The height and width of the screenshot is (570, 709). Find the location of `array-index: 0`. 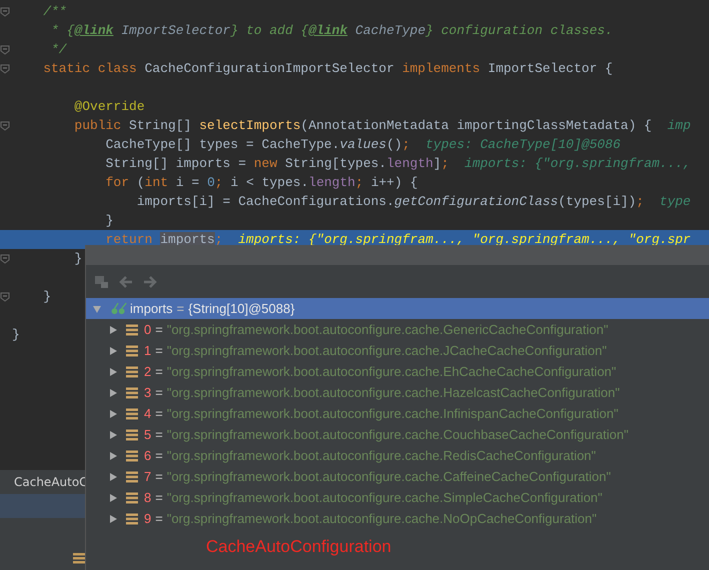

array-index: 0 is located at coordinates (148, 329).